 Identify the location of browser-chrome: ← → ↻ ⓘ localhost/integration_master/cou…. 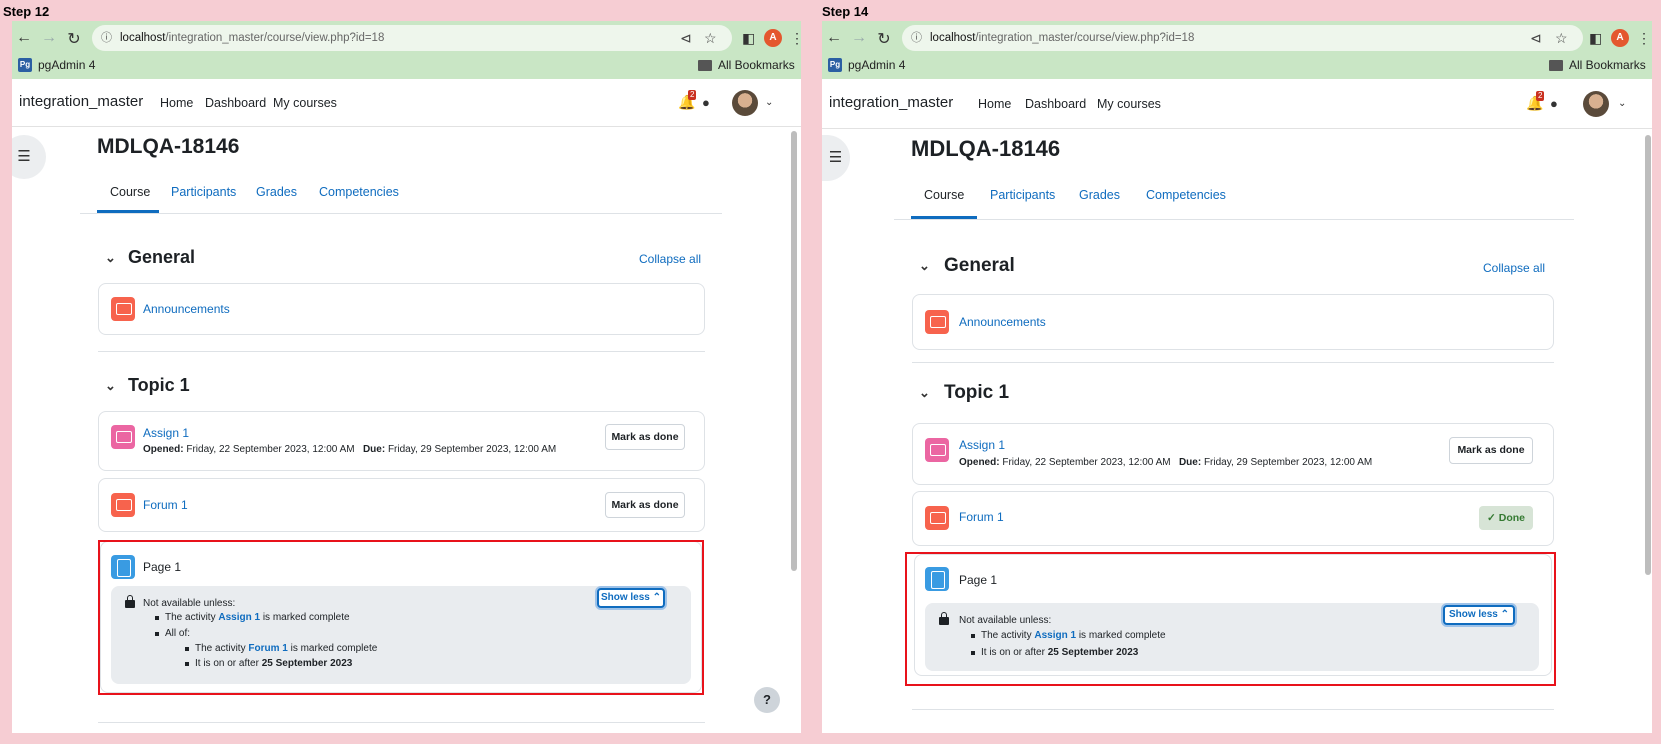
(1237, 50).